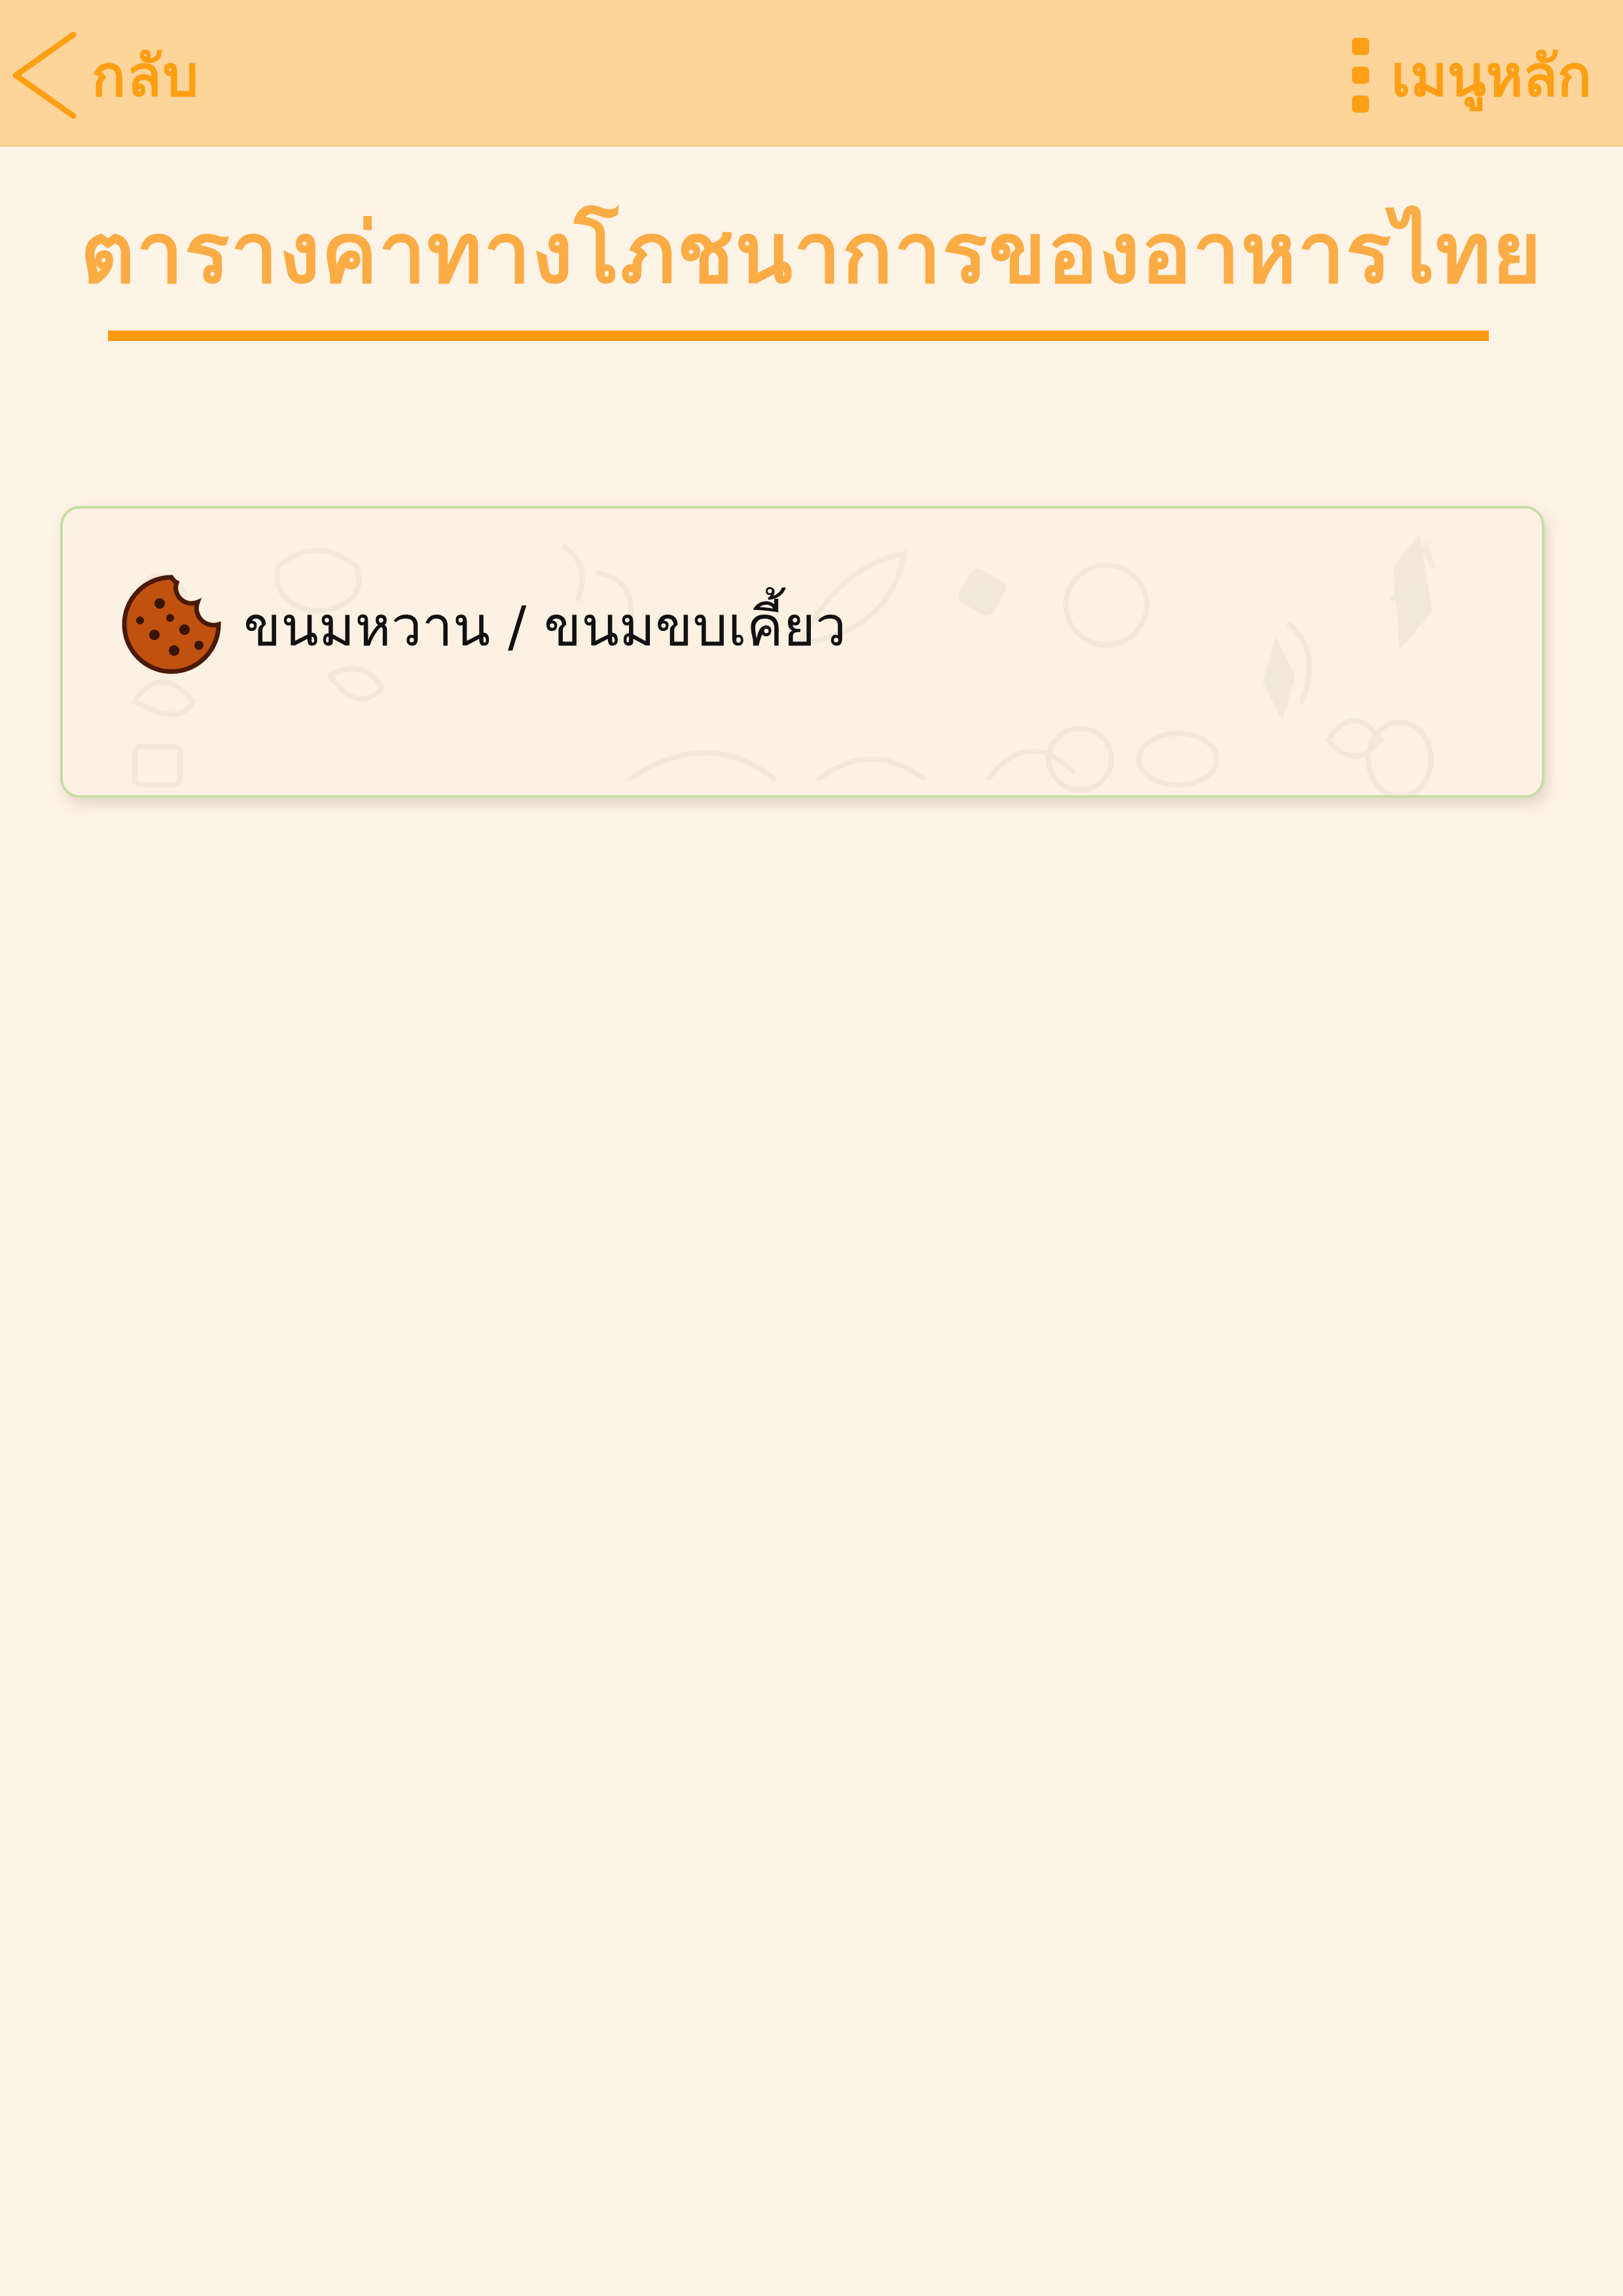 The image size is (1623, 2296). I want to click on chevron-left-icon, so click(43, 75).